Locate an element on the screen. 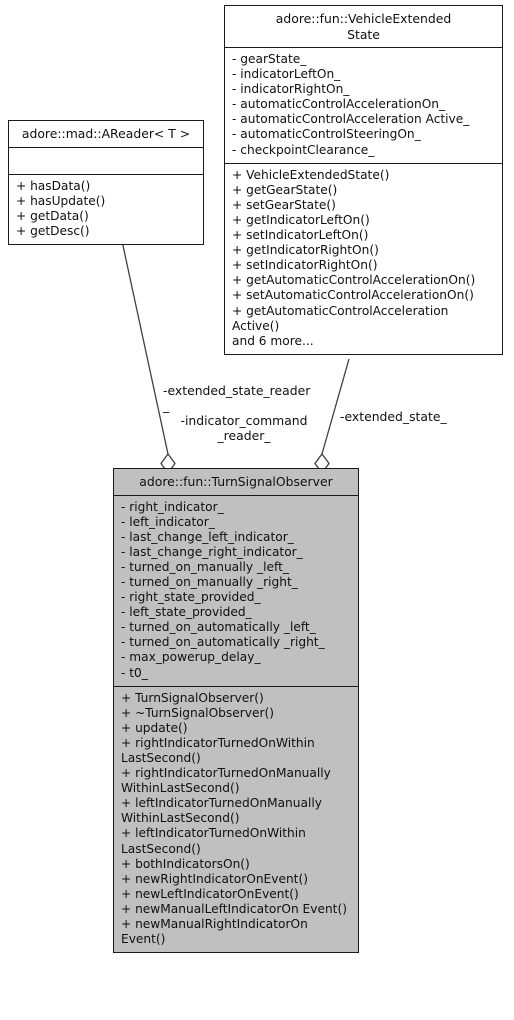 This screenshot has height=1020, width=514. class-member: + getData() is located at coordinates (52, 215).